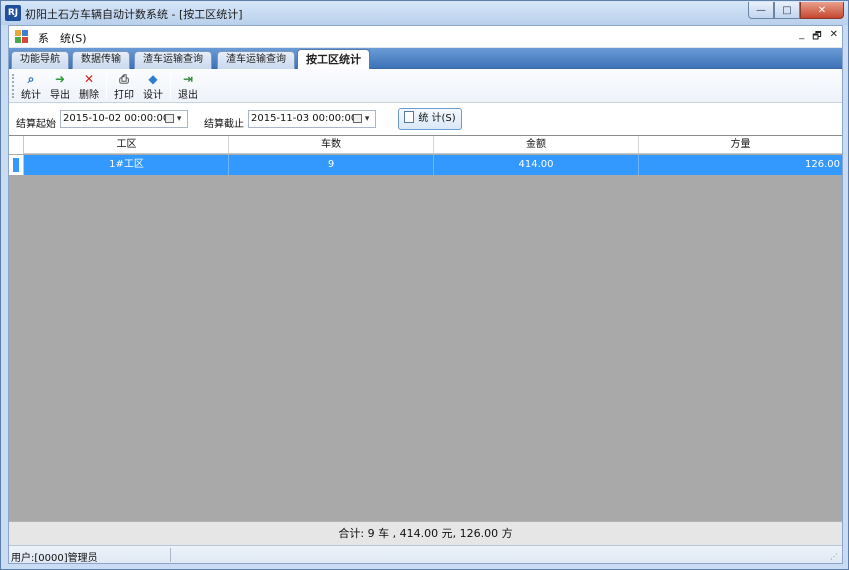 The width and height of the screenshot is (849, 570). I want to click on mdi-minimize-button: _, so click(801, 37).